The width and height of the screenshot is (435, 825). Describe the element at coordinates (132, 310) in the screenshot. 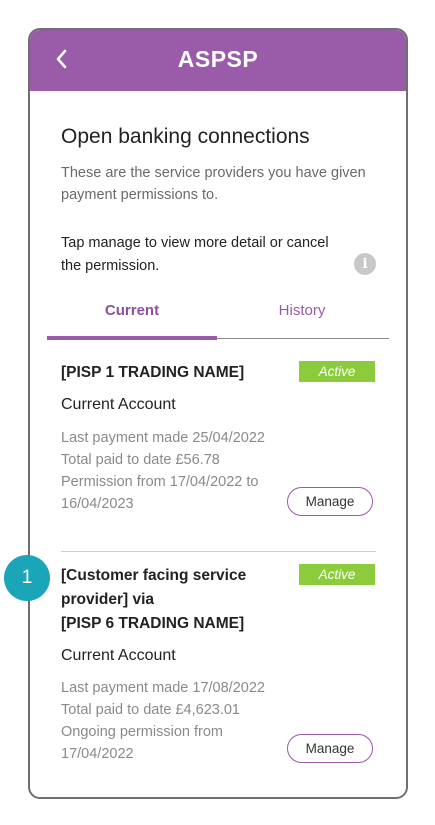

I see `tab-current: Current` at that location.